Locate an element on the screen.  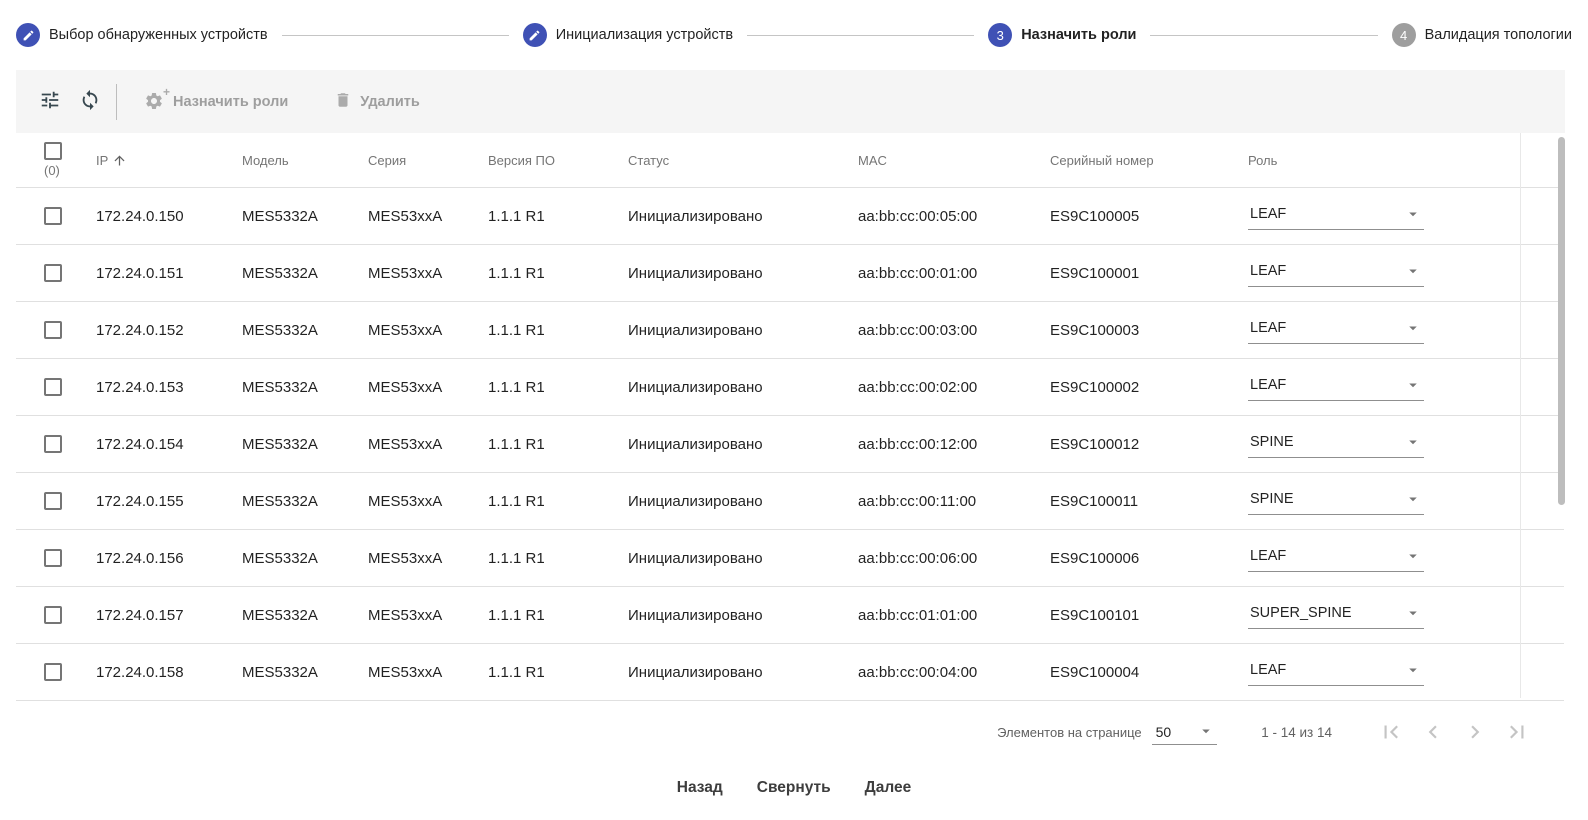
cell-ip: 172.24.0.151 is located at coordinates (140, 273).